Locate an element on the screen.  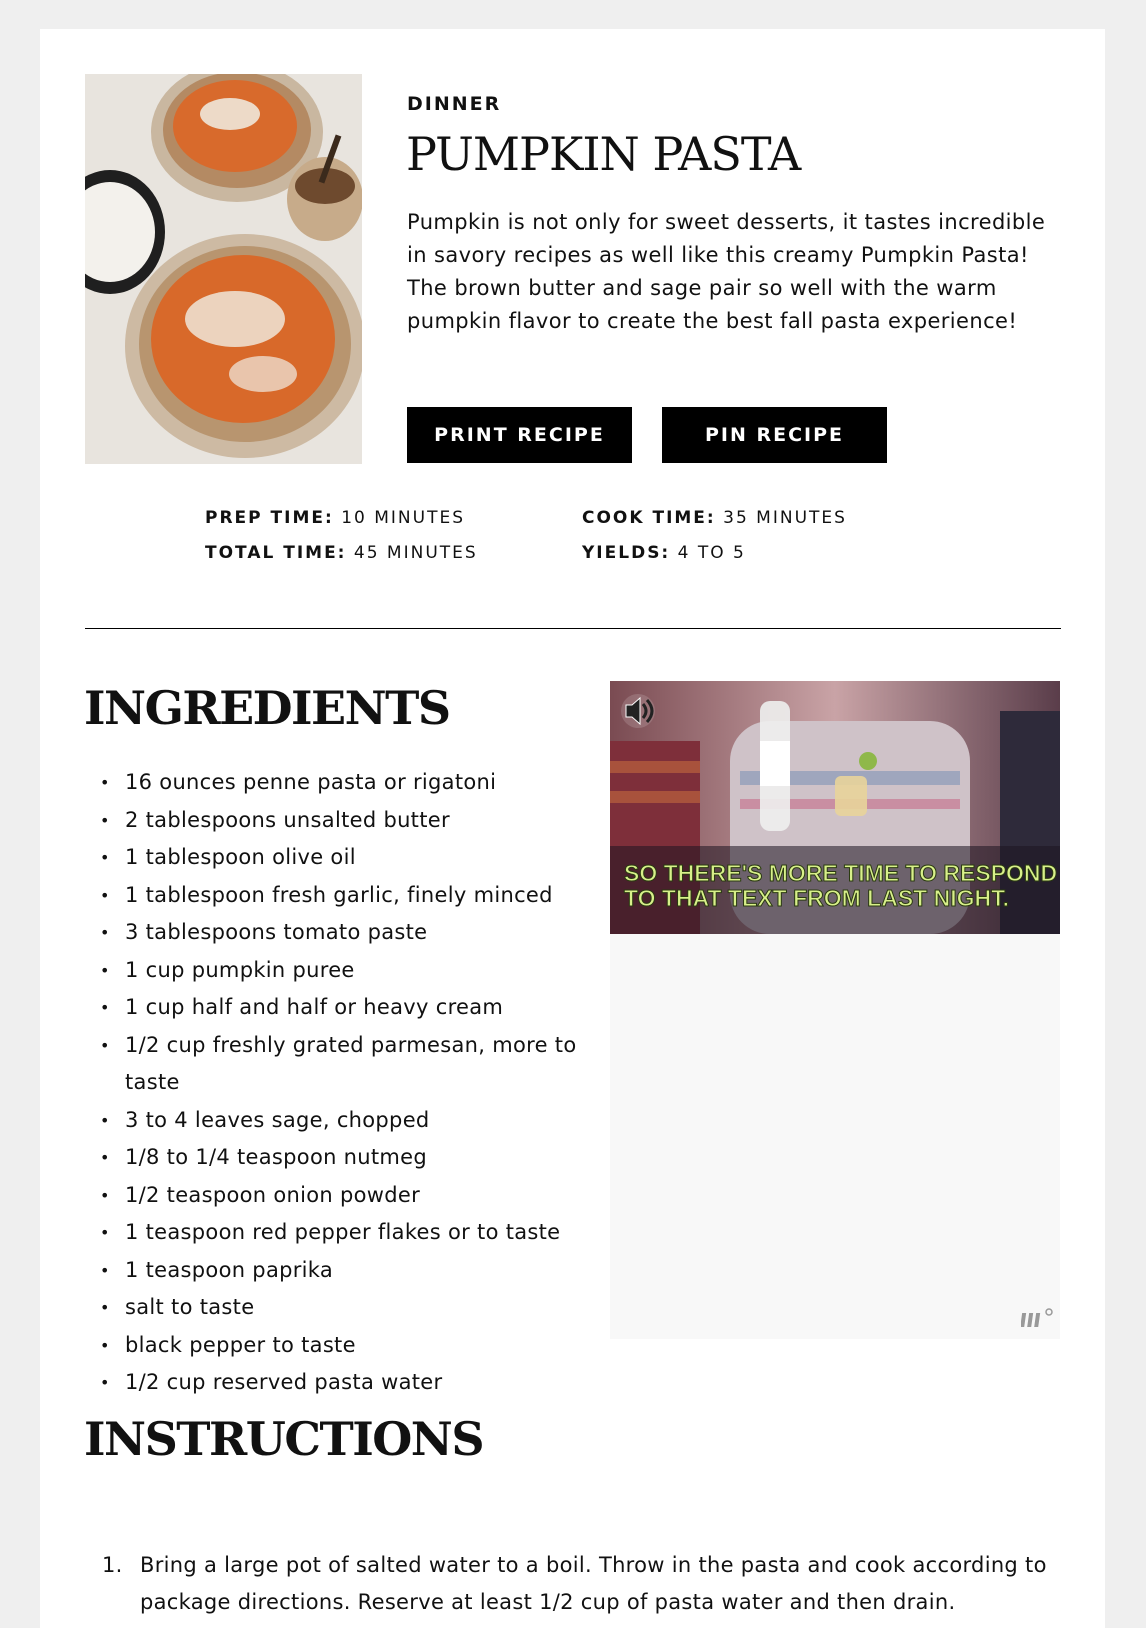
list-item: 1/2 cup reserved pasta water is located at coordinates (355, 1383).